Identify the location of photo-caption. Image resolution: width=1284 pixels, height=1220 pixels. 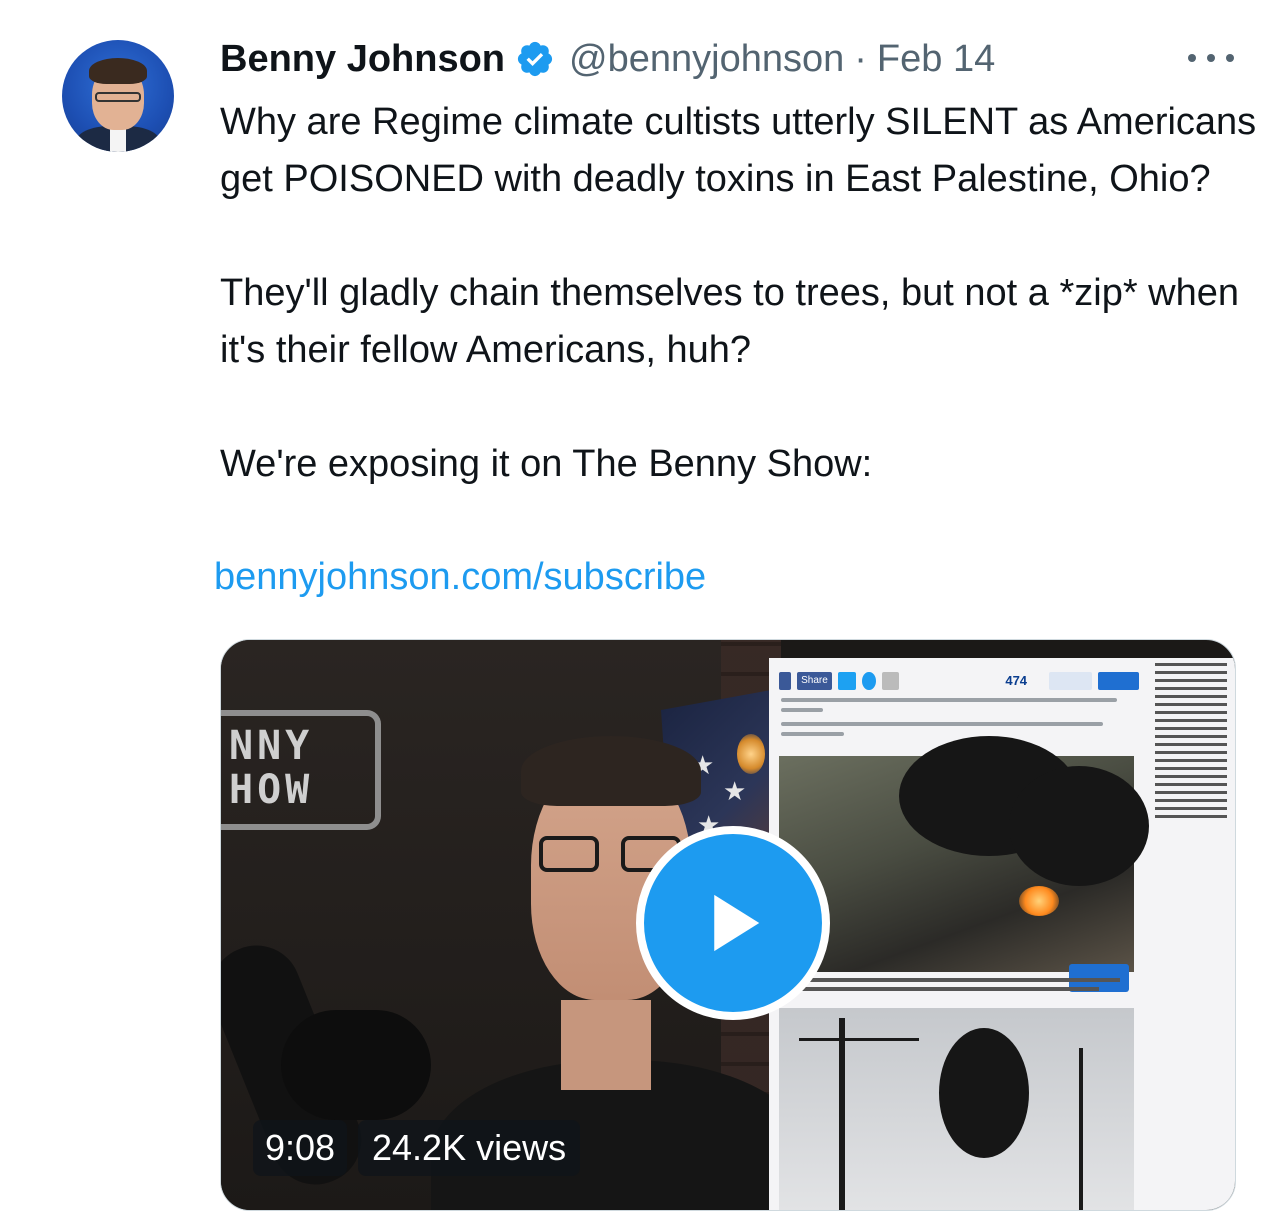
(956, 987).